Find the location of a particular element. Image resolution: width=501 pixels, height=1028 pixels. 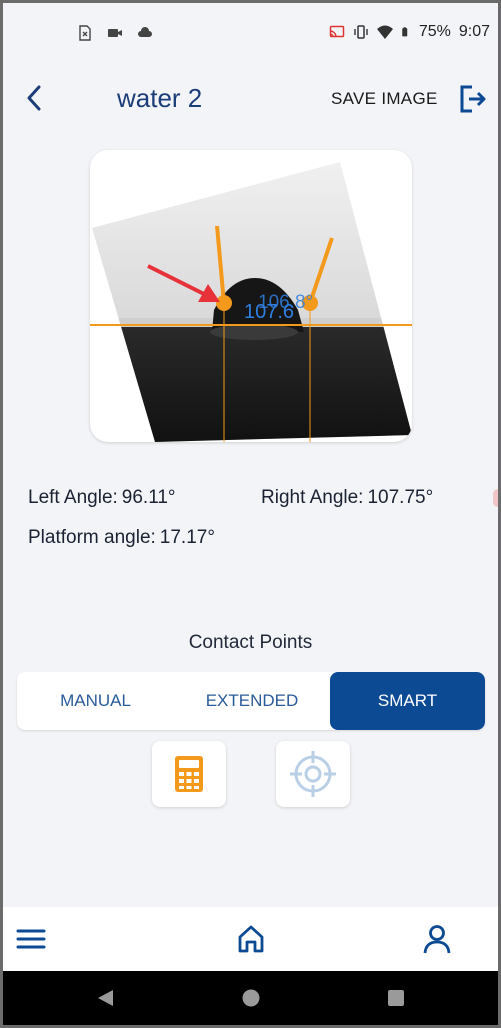

status-left is located at coordinates (115, 33).